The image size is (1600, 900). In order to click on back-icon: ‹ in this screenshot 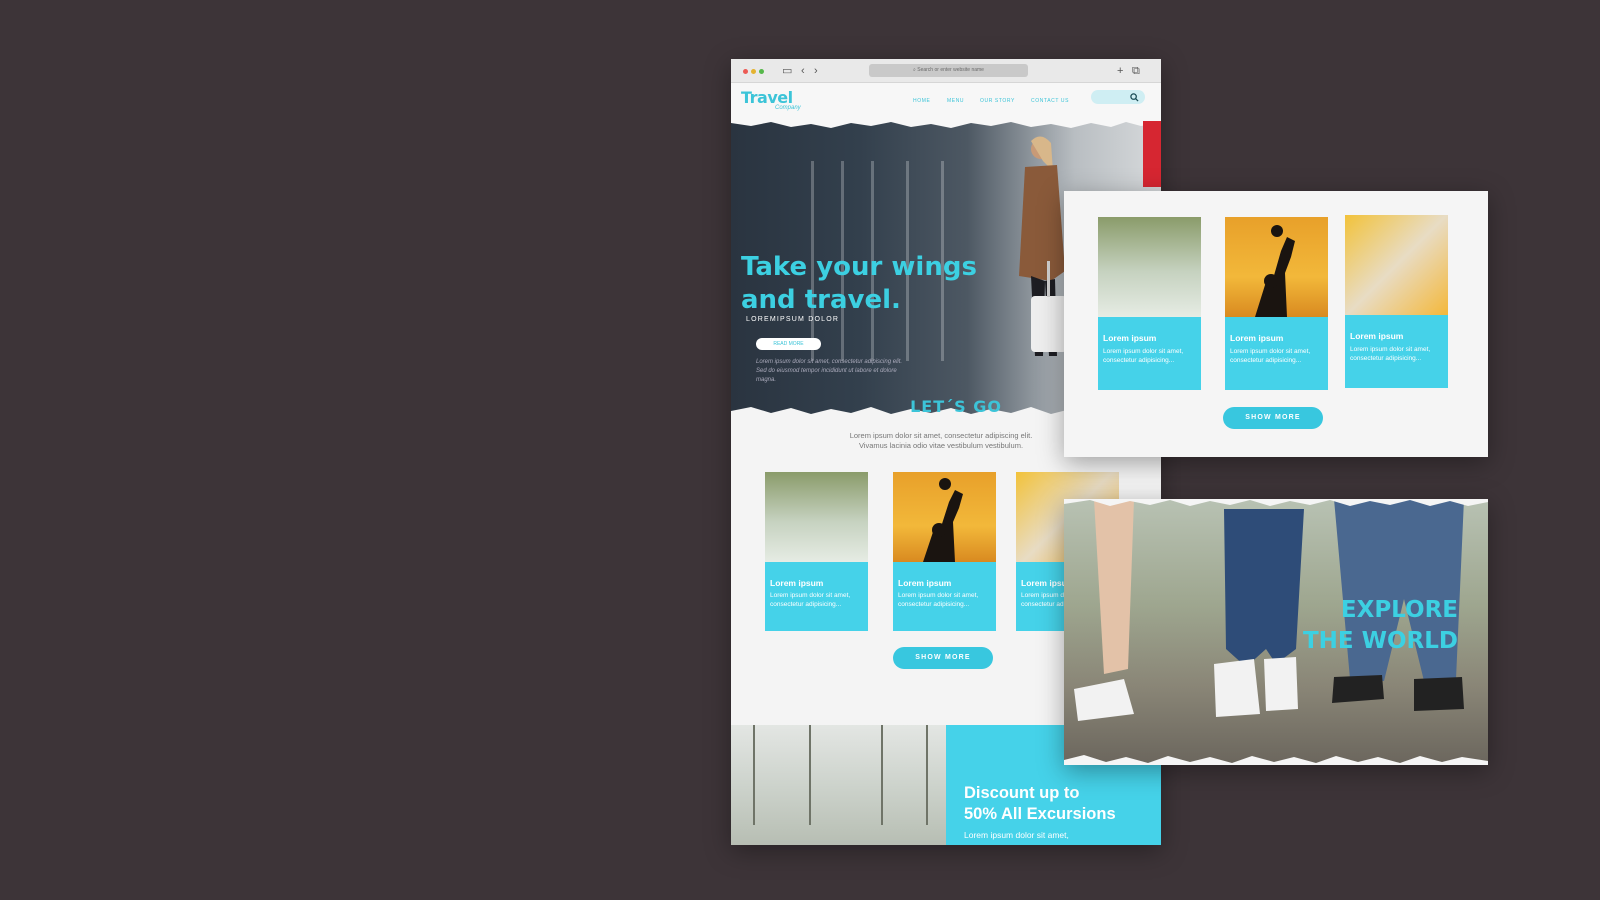, I will do `click(803, 71)`.